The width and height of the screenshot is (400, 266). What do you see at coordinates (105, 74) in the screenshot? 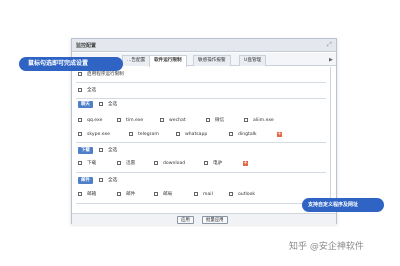
I see `enable-restriction-label: 启用程序运行限制` at bounding box center [105, 74].